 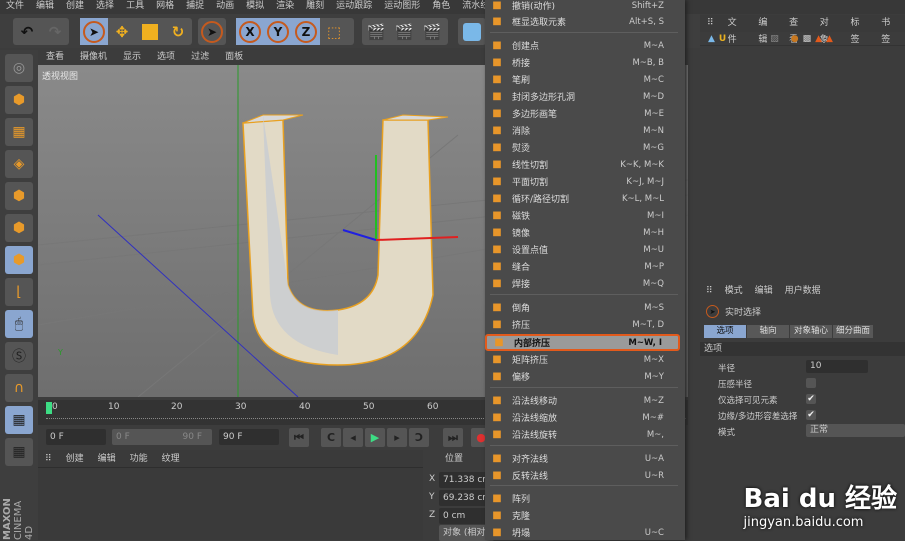 I want to click on menu-item-bevel: ■ 倒角 M~S, so click(x=582, y=307).